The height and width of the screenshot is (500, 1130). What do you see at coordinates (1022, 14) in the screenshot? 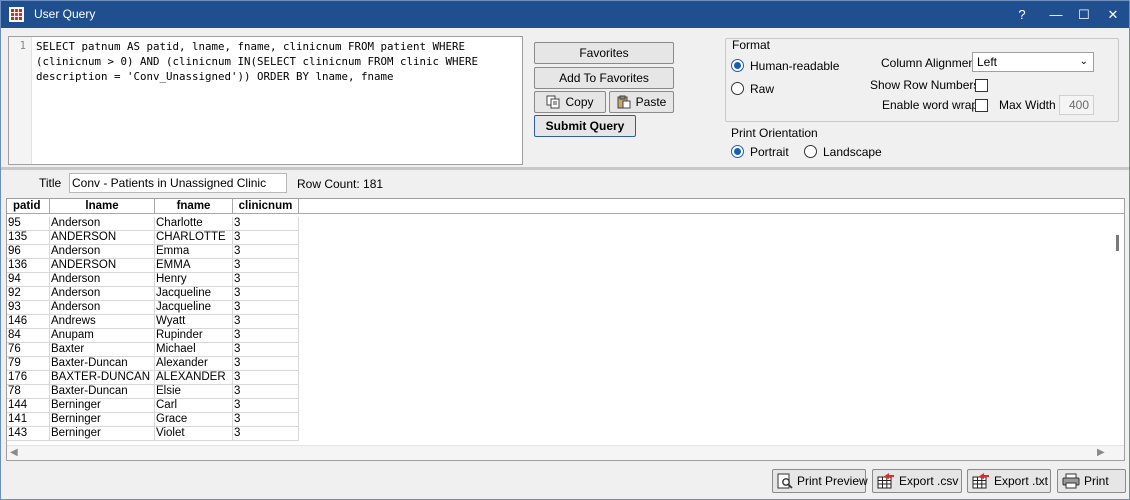
I see `help-button: ?` at bounding box center [1022, 14].